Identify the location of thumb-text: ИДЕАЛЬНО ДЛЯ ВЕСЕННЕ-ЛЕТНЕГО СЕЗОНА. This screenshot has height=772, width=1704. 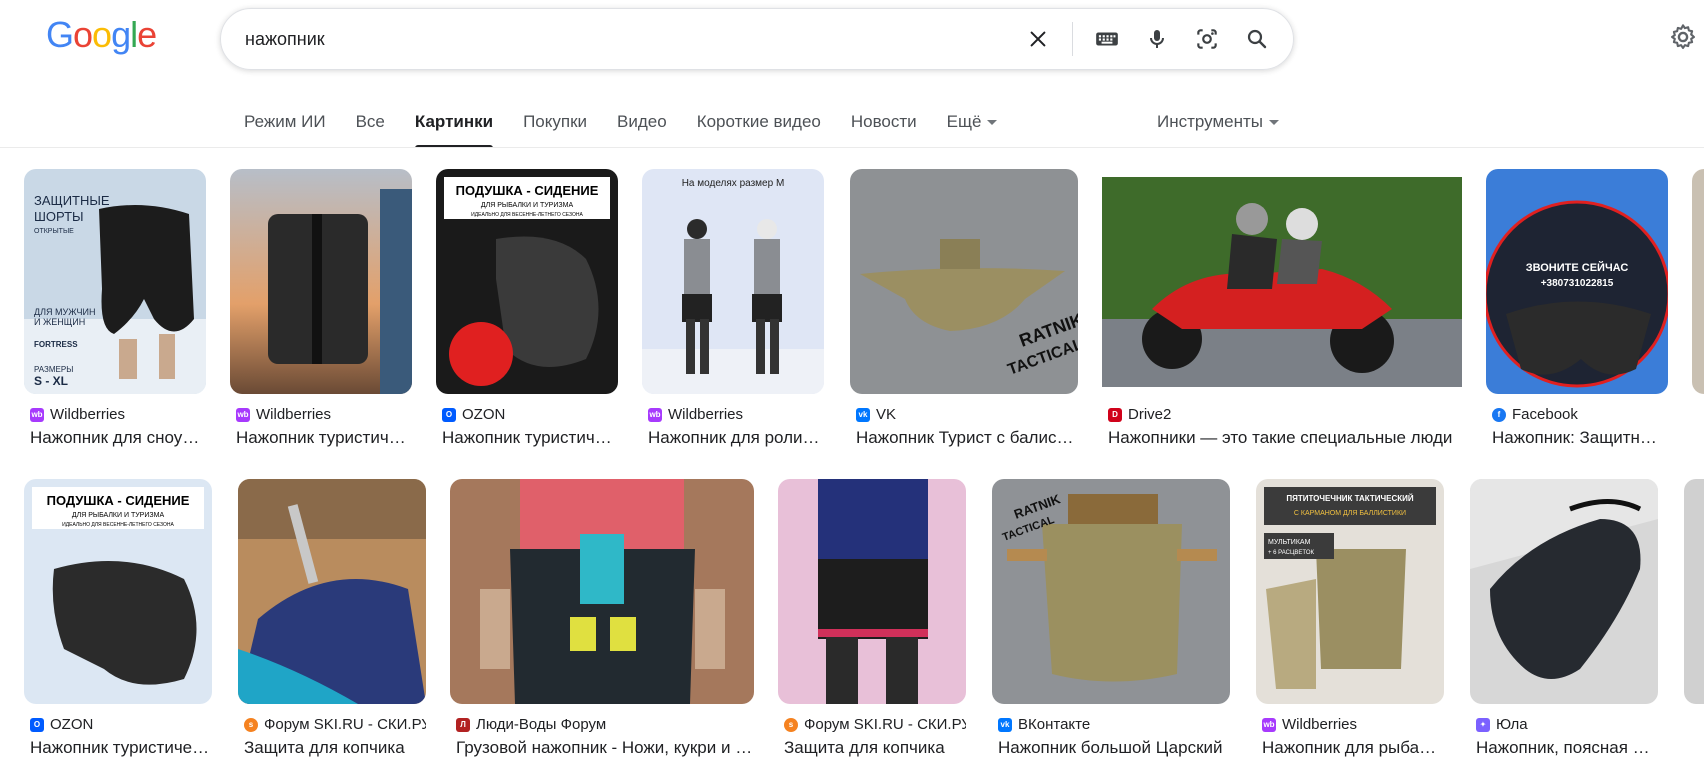
(527, 215).